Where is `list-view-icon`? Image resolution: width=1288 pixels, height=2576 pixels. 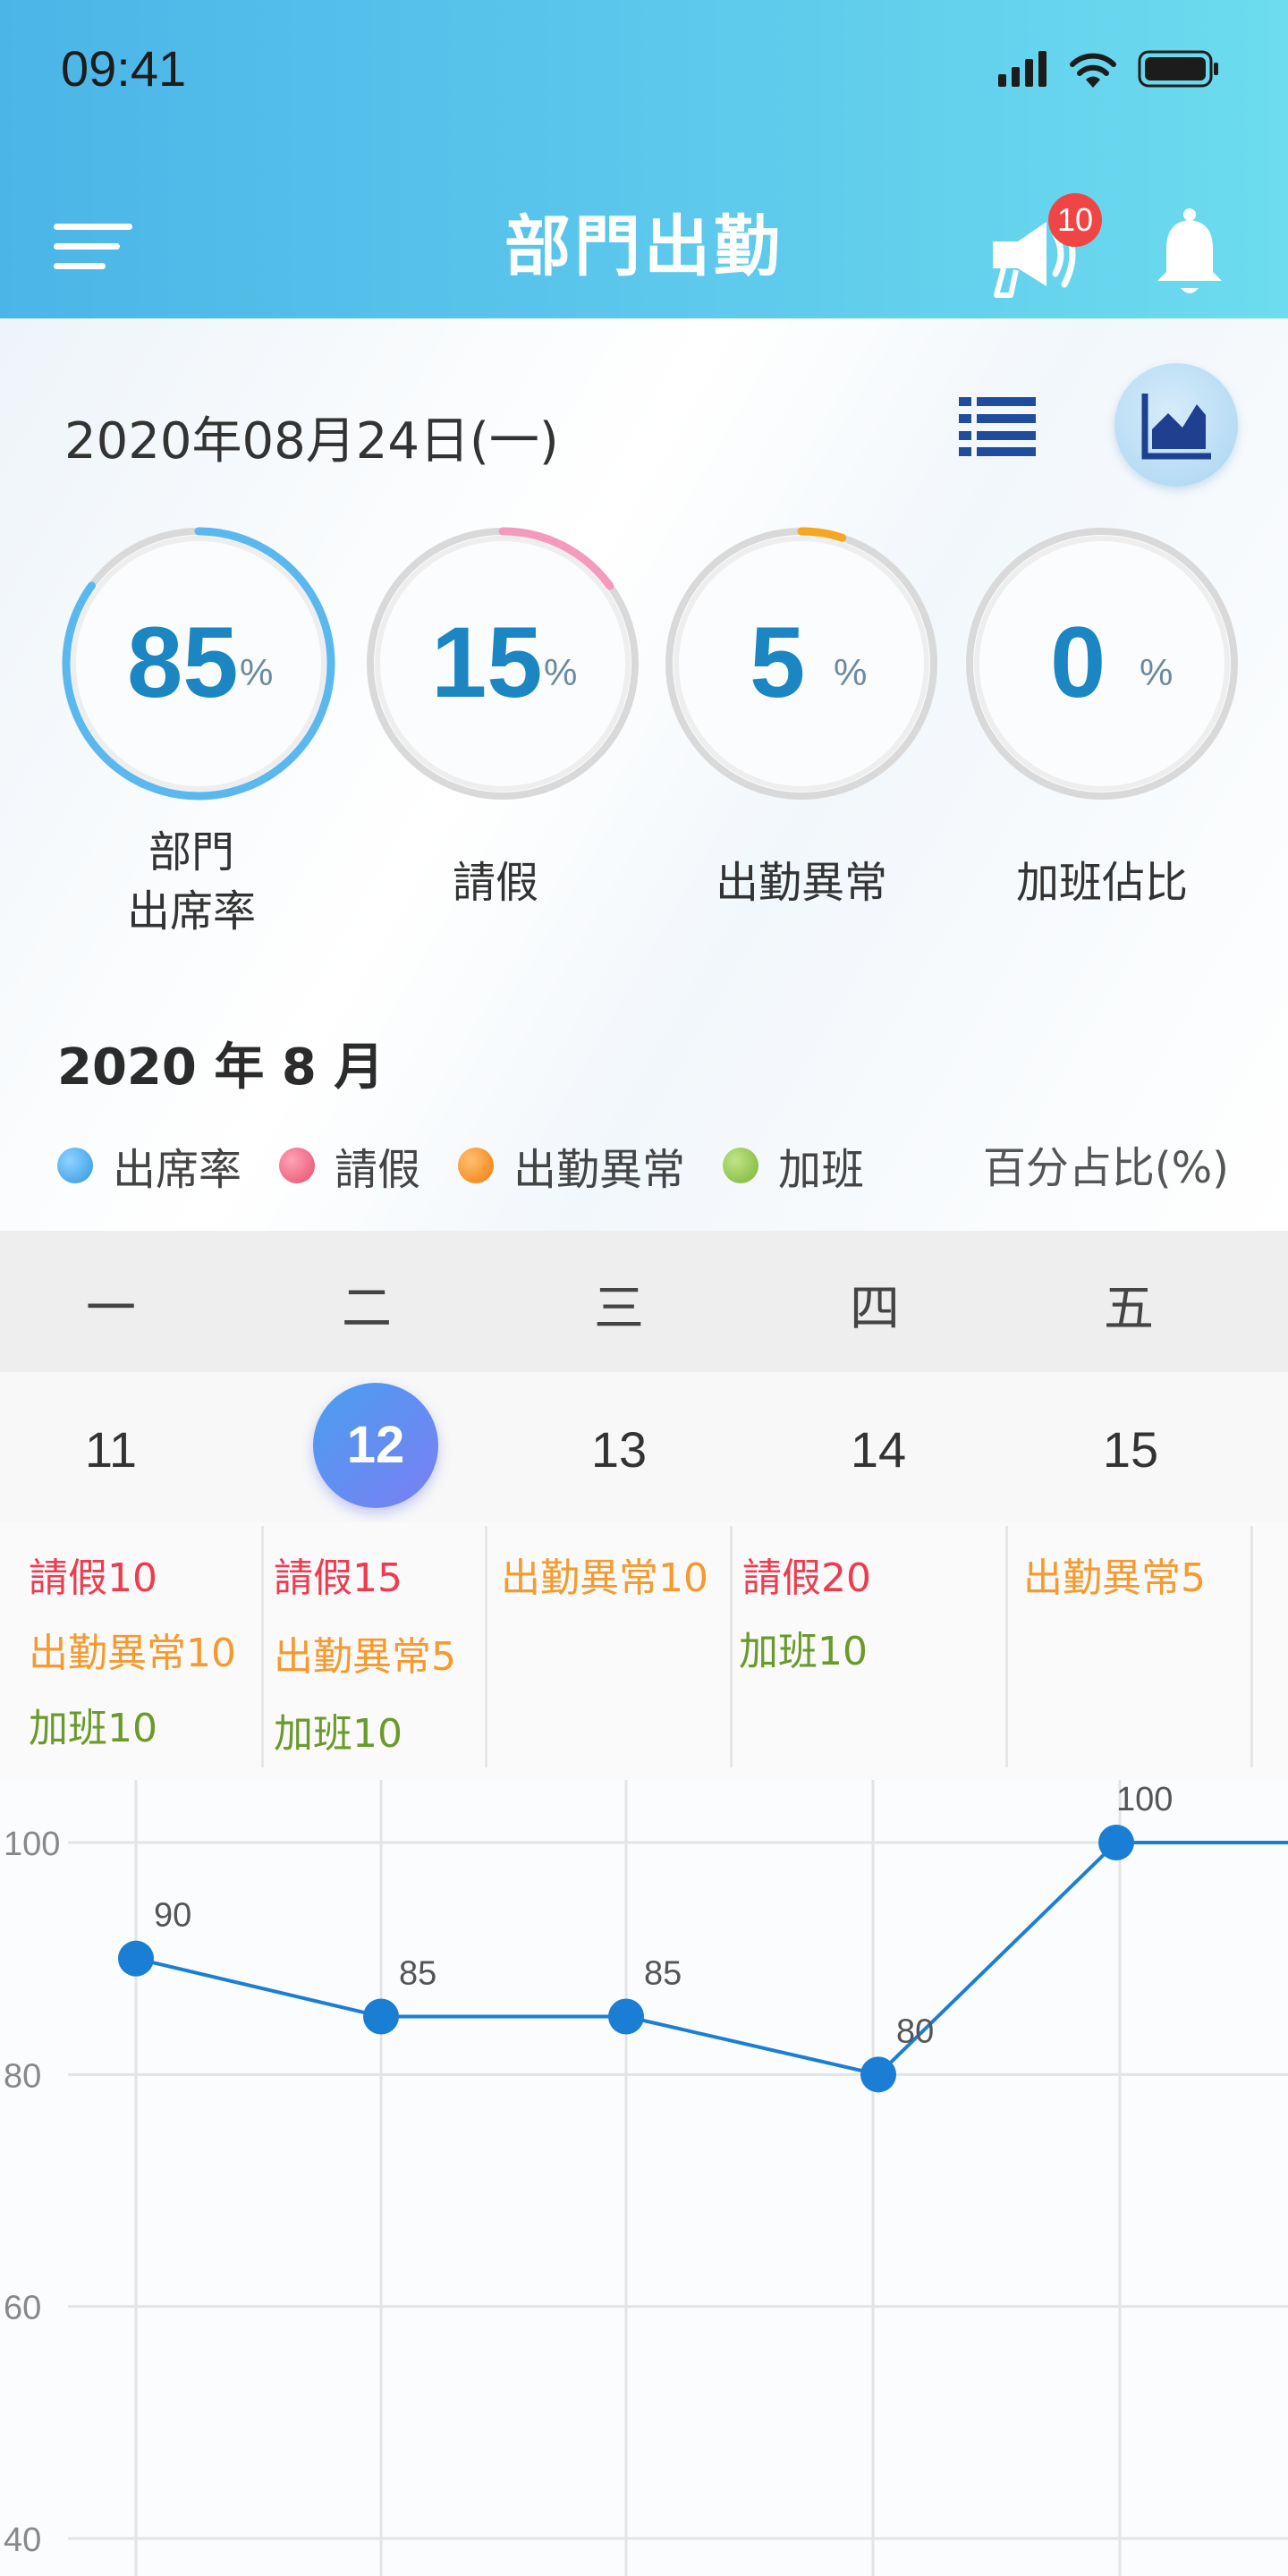 list-view-icon is located at coordinates (997, 426).